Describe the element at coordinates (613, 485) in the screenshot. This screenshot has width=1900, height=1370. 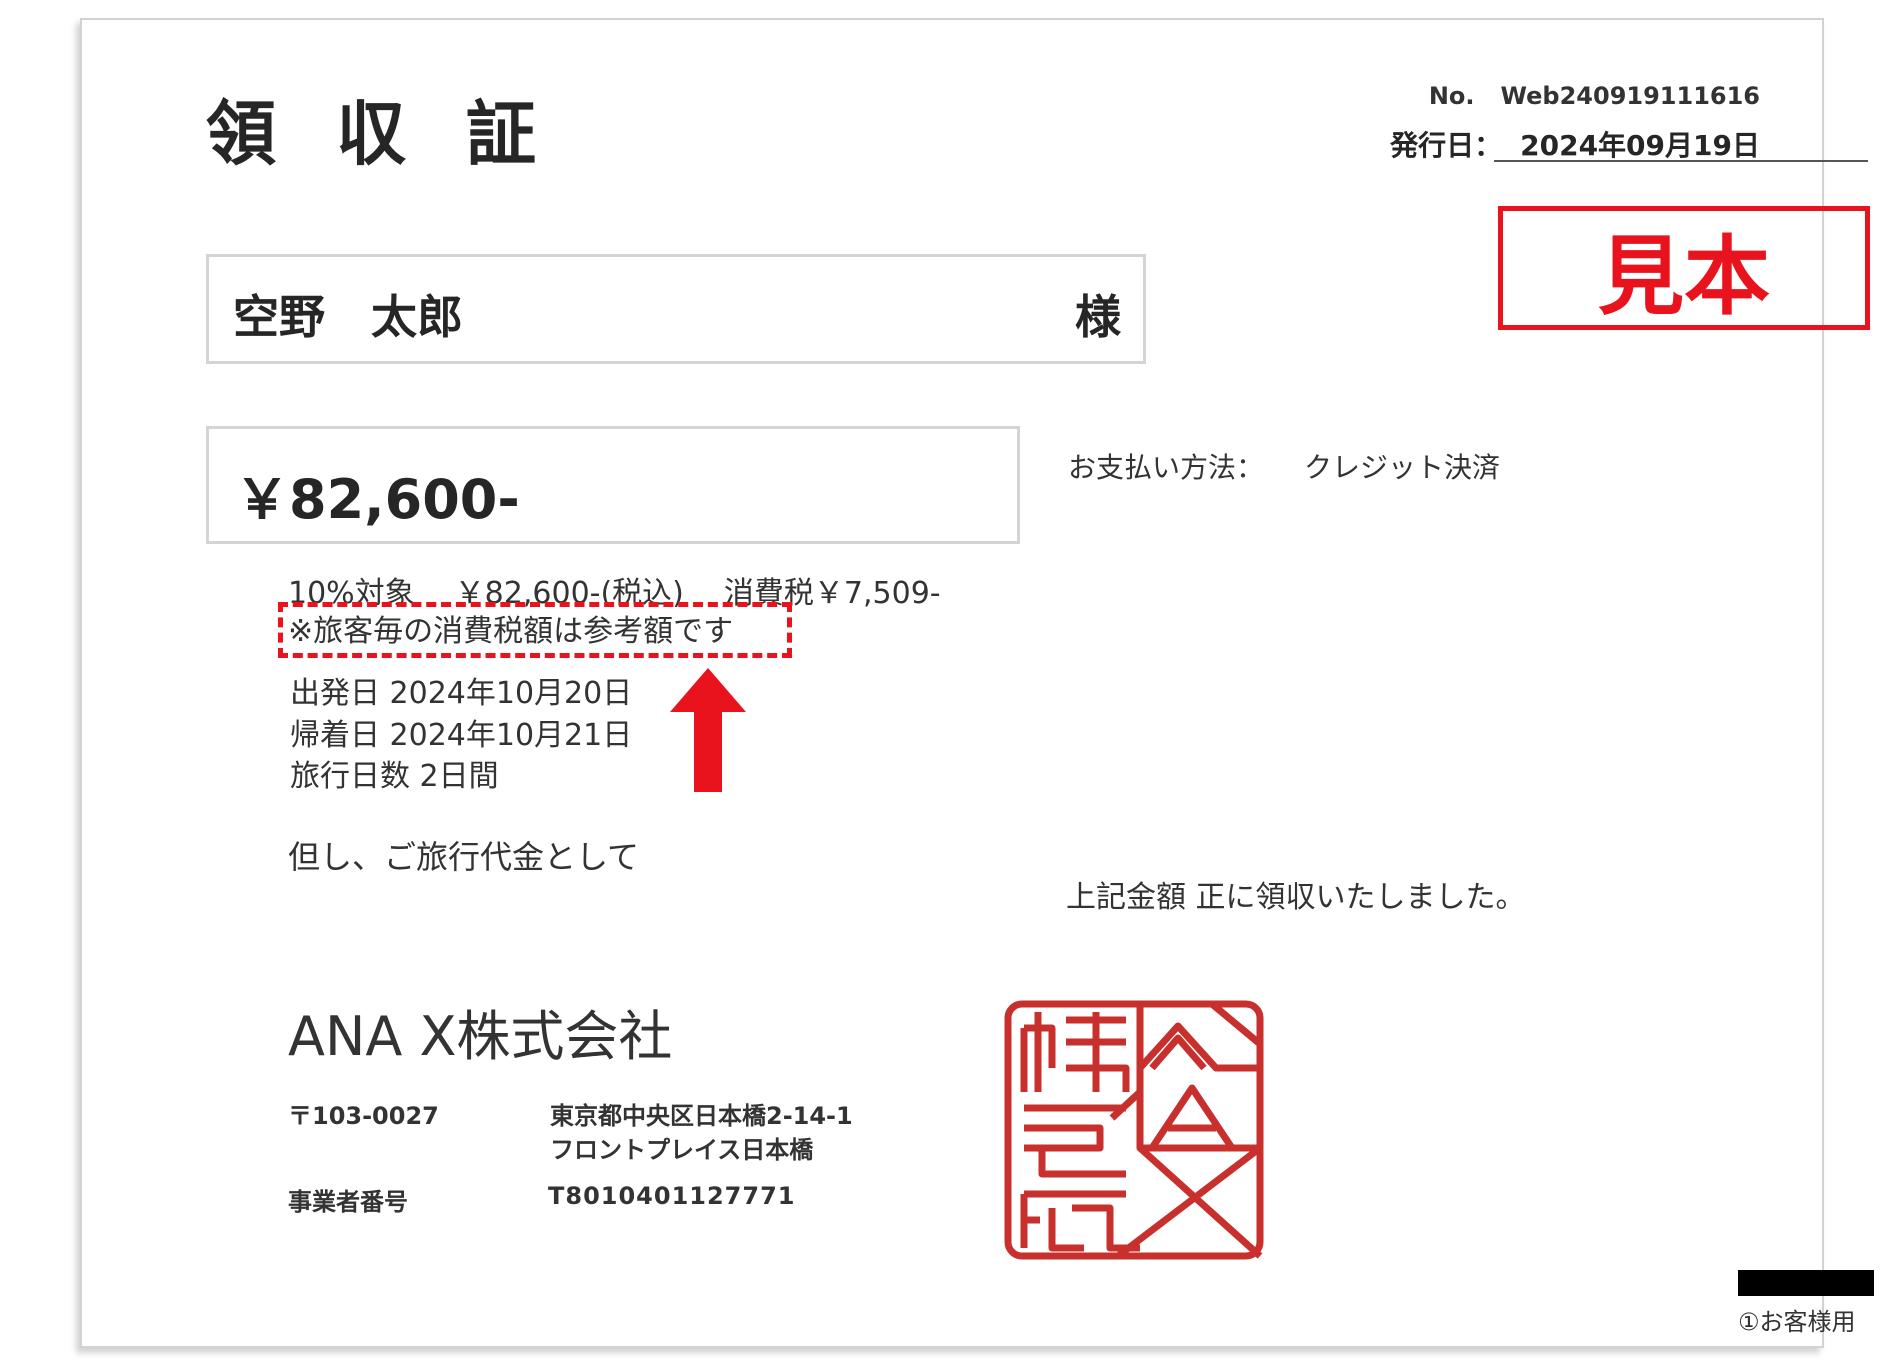
I see `amount-box: ￥82,600-` at that location.